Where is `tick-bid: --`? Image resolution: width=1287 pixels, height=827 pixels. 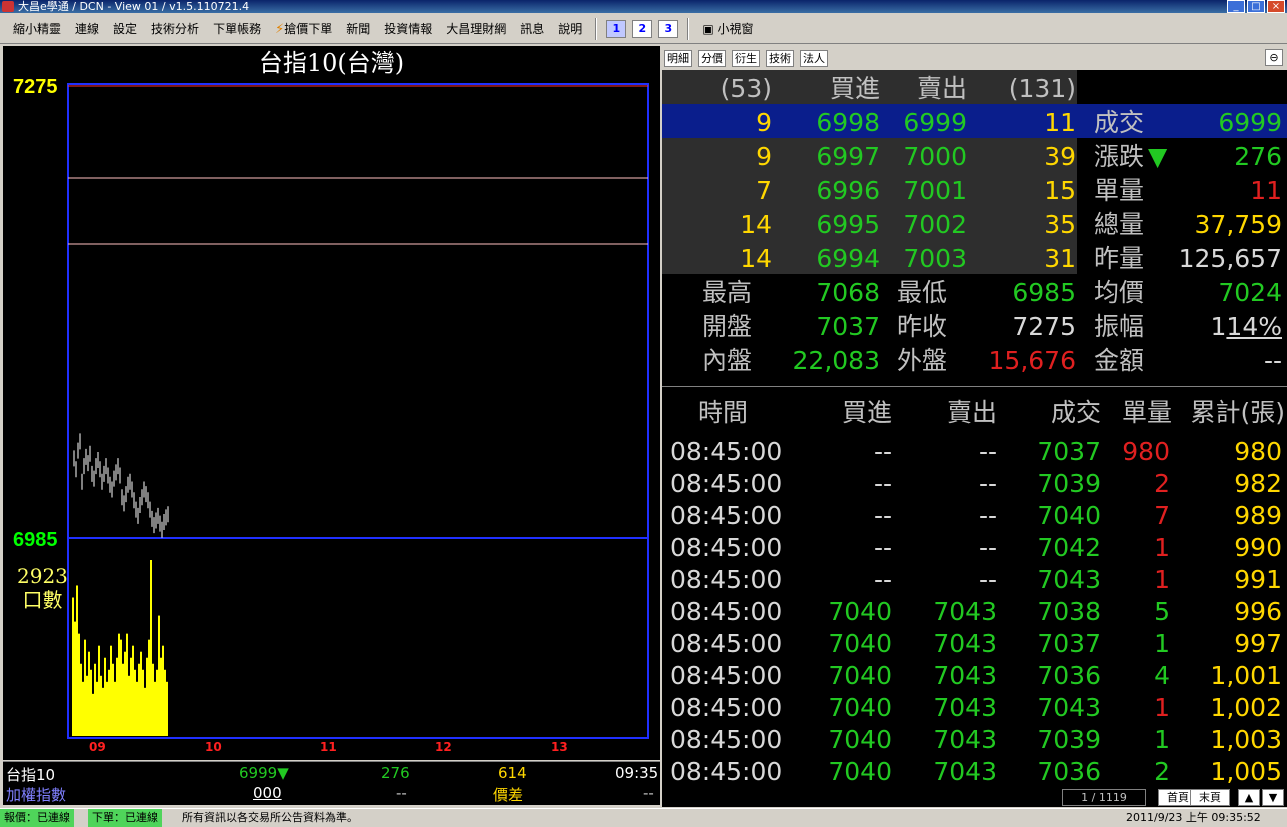 tick-bid: -- is located at coordinates (882, 483).